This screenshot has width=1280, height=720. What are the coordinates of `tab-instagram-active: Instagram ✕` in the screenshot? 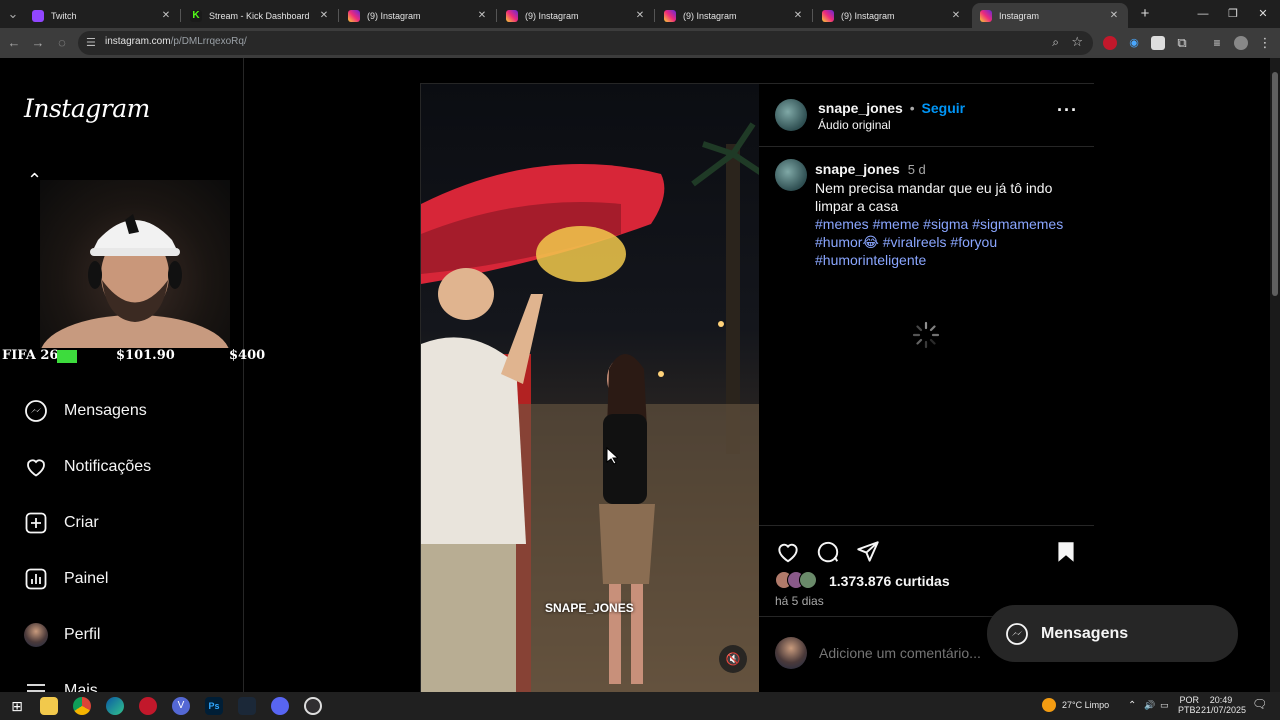 It's located at (1050, 15).